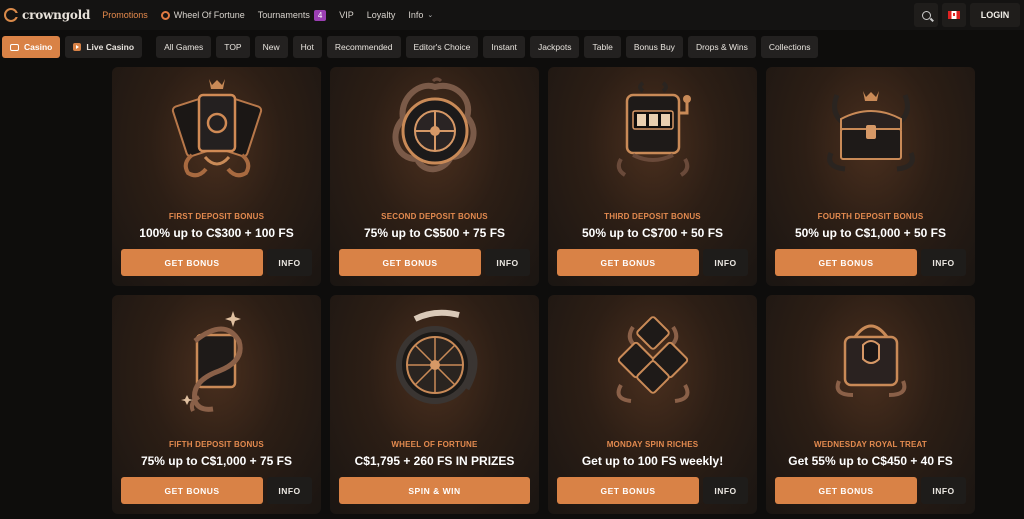  Describe the element at coordinates (995, 15) in the screenshot. I see `login-button: LOGIN` at that location.